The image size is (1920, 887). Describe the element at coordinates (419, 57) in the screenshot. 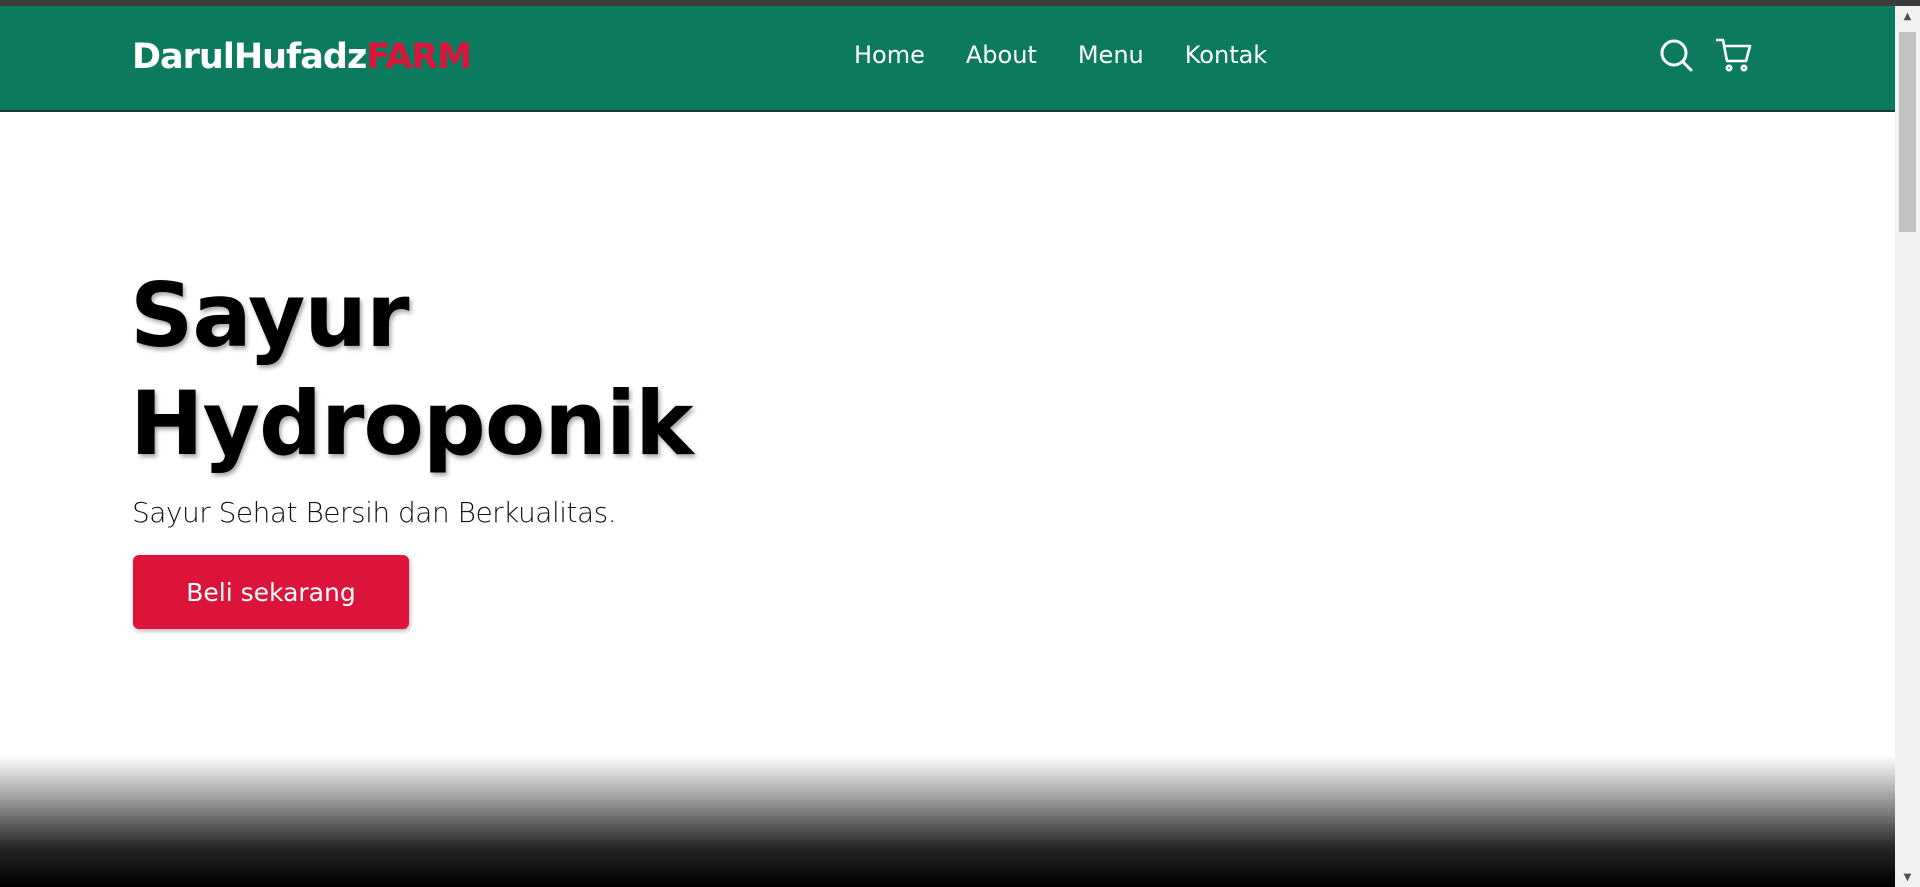

I see `brand-name-accent: FARM` at that location.